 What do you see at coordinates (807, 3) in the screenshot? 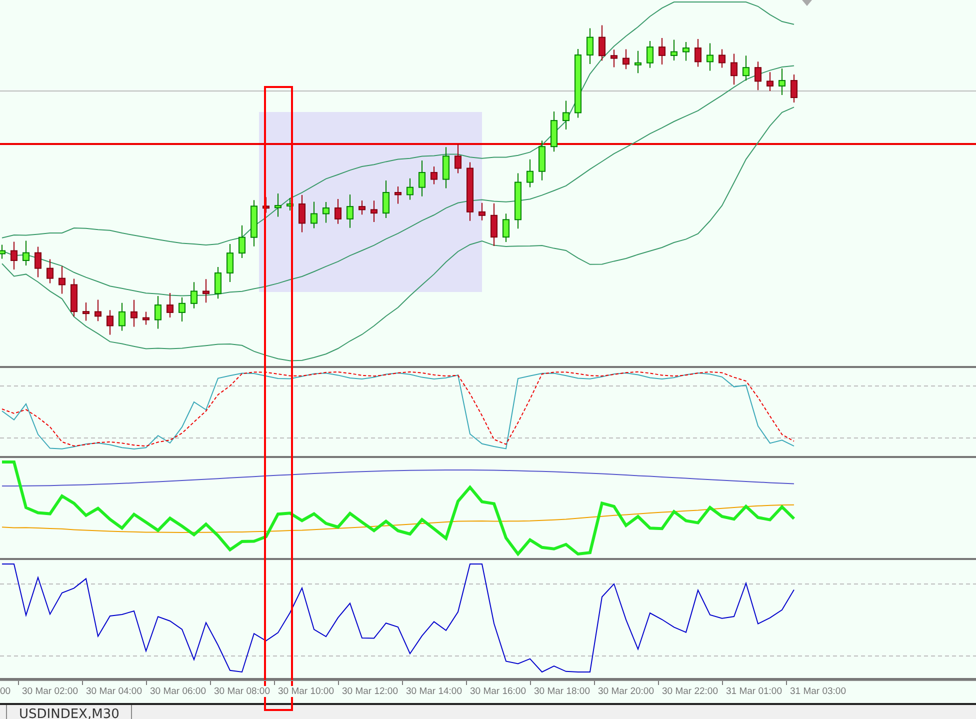
I see `triangle-icon` at bounding box center [807, 3].